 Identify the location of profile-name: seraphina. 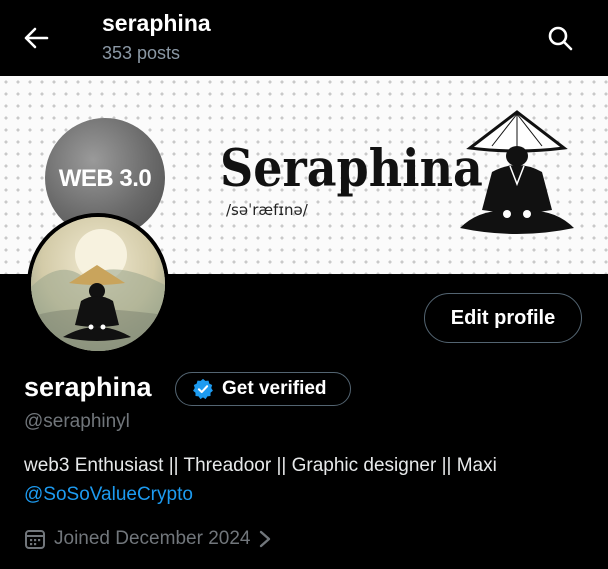
(88, 387).